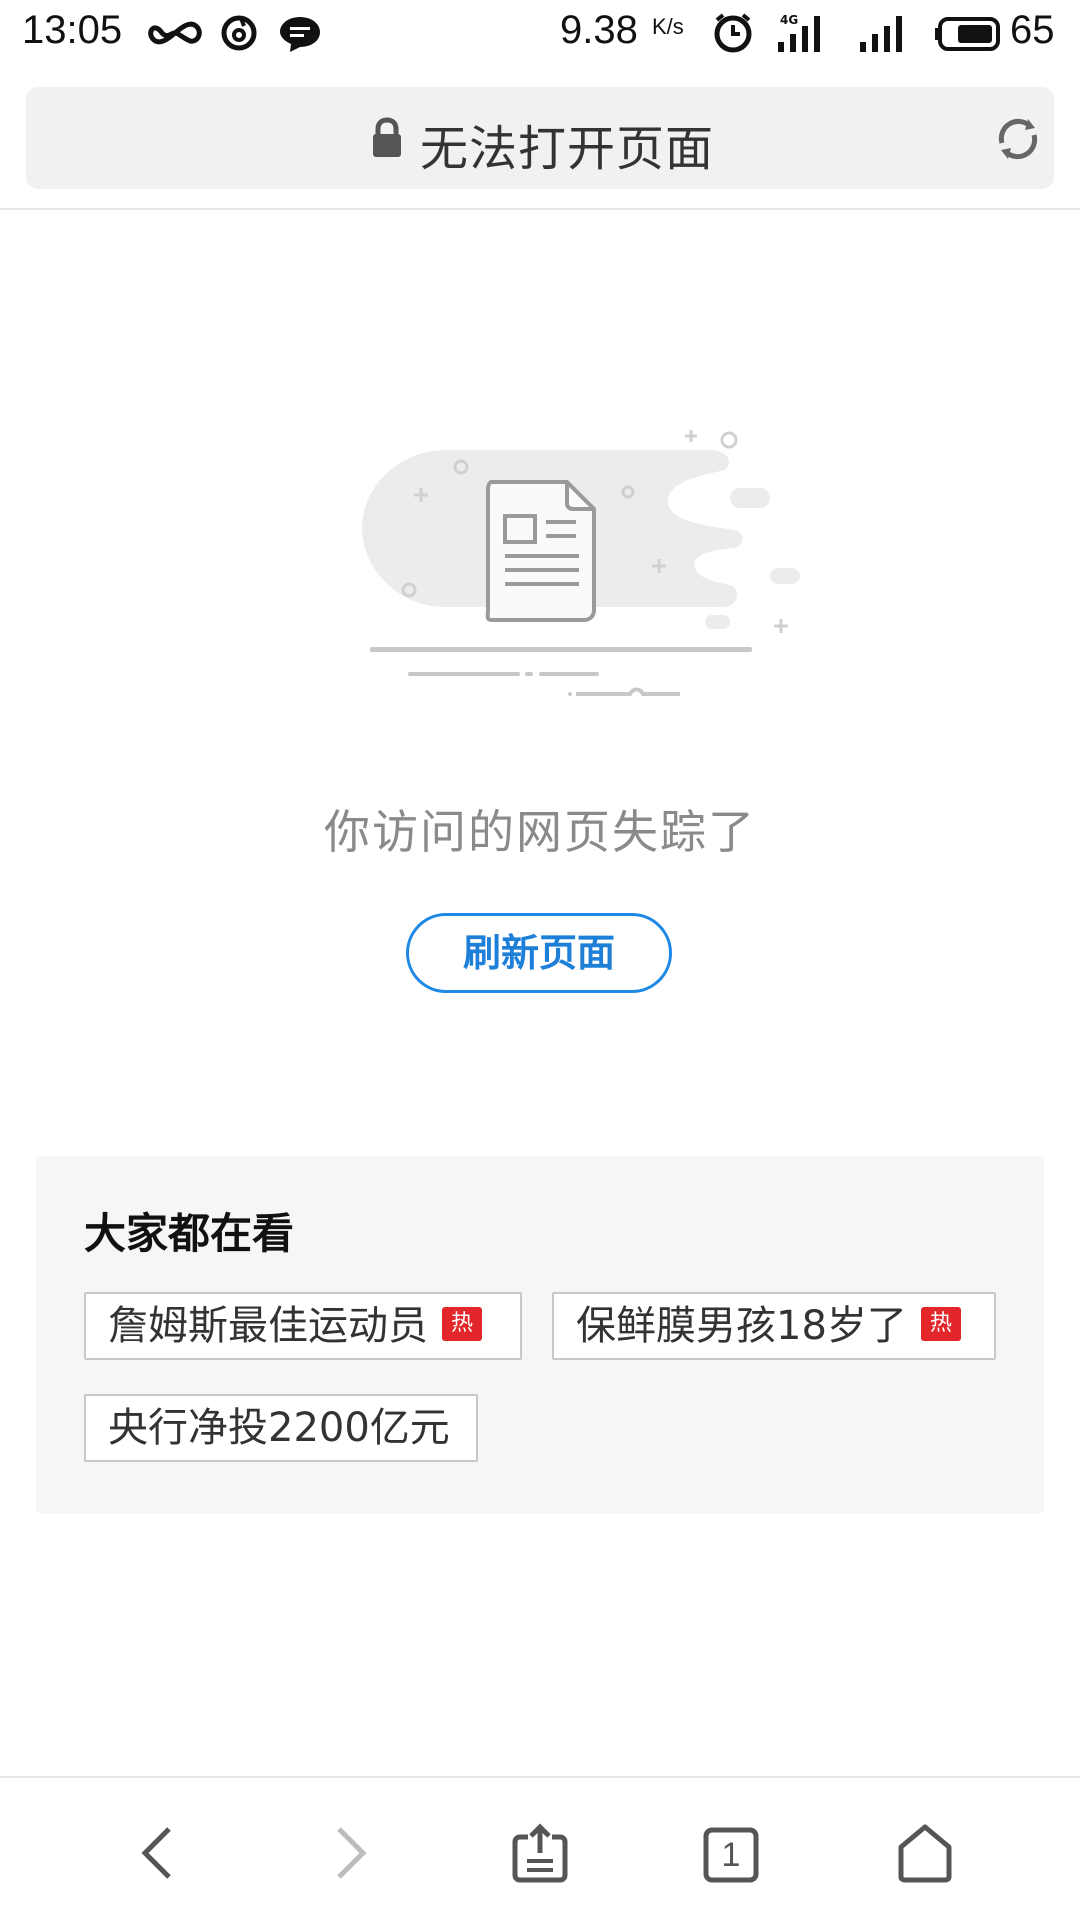 The height and width of the screenshot is (1920, 1080). Describe the element at coordinates (540, 209) in the screenshot. I see `header-divider` at that location.